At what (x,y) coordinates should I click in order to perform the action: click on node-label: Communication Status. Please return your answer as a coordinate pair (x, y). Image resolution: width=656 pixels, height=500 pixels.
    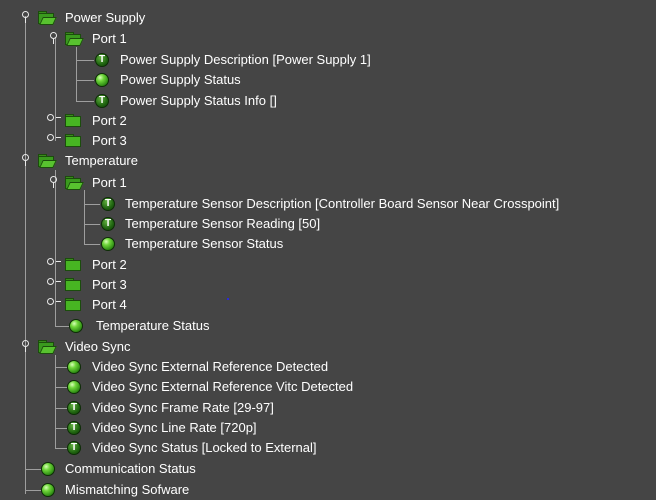
    Looking at the image, I should click on (130, 469).